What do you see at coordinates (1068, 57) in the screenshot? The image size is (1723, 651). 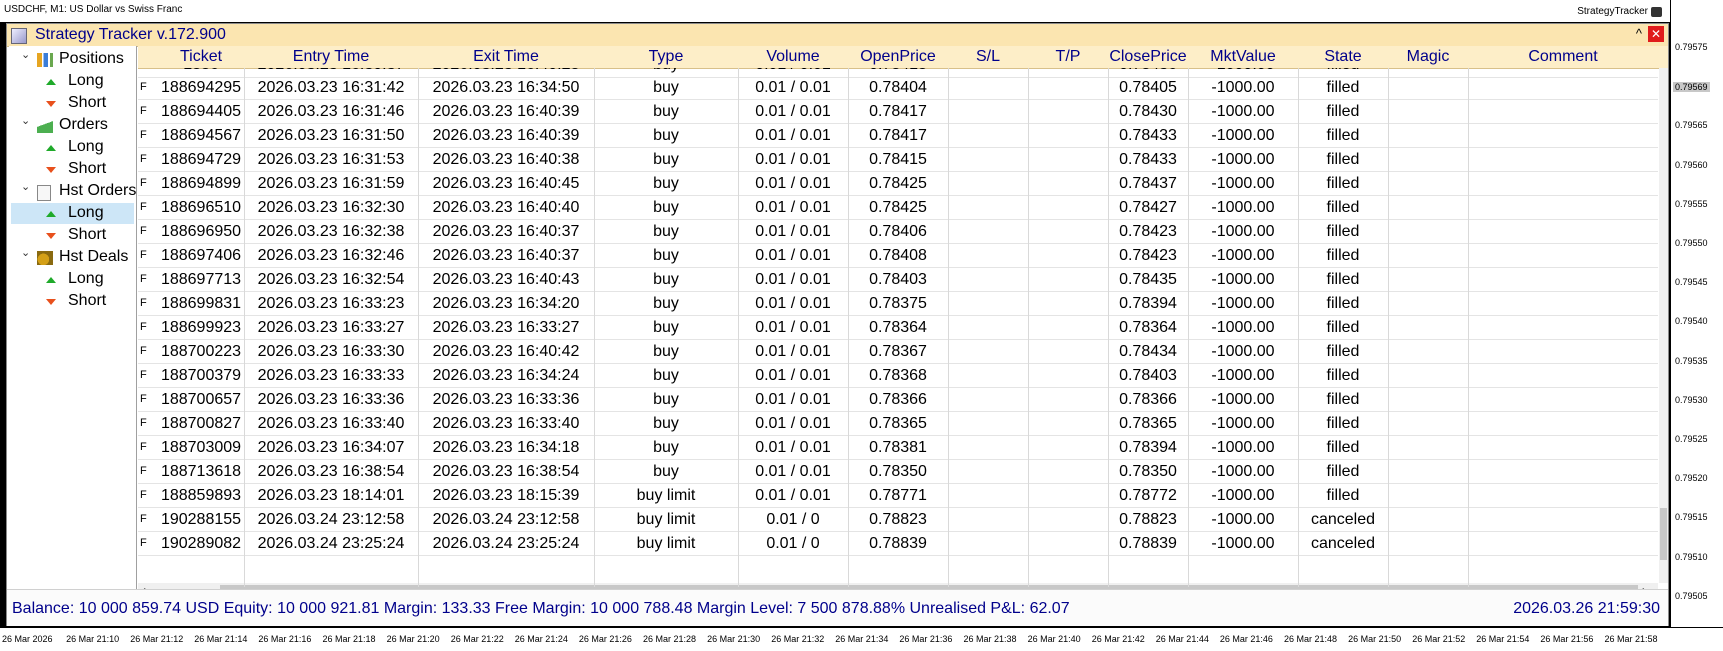 I see `column-header-tp: T/P` at bounding box center [1068, 57].